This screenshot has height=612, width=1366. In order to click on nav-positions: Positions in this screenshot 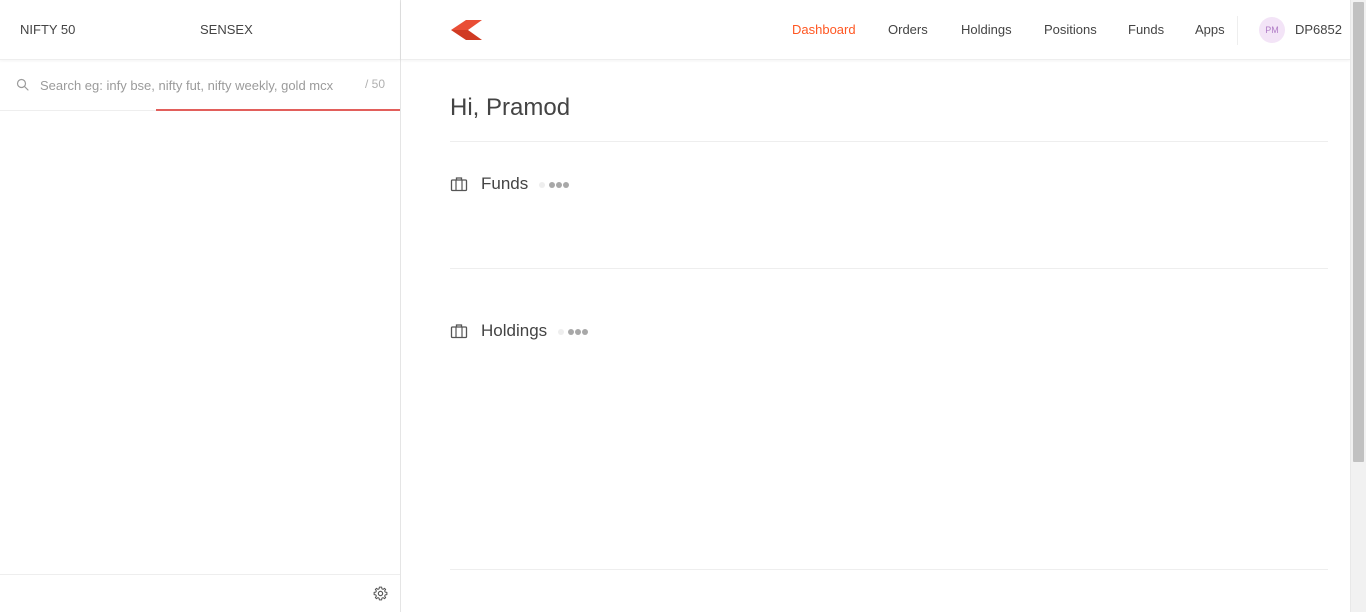, I will do `click(1070, 29)`.